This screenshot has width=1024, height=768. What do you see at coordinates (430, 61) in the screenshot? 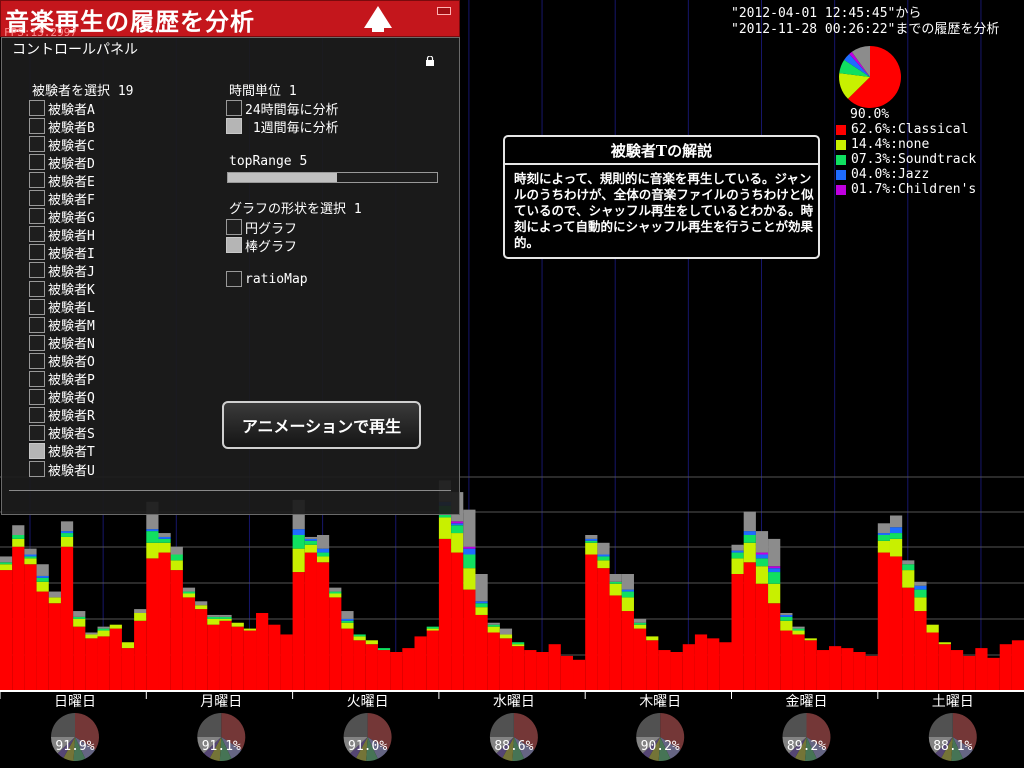
I see `lock-icon` at bounding box center [430, 61].